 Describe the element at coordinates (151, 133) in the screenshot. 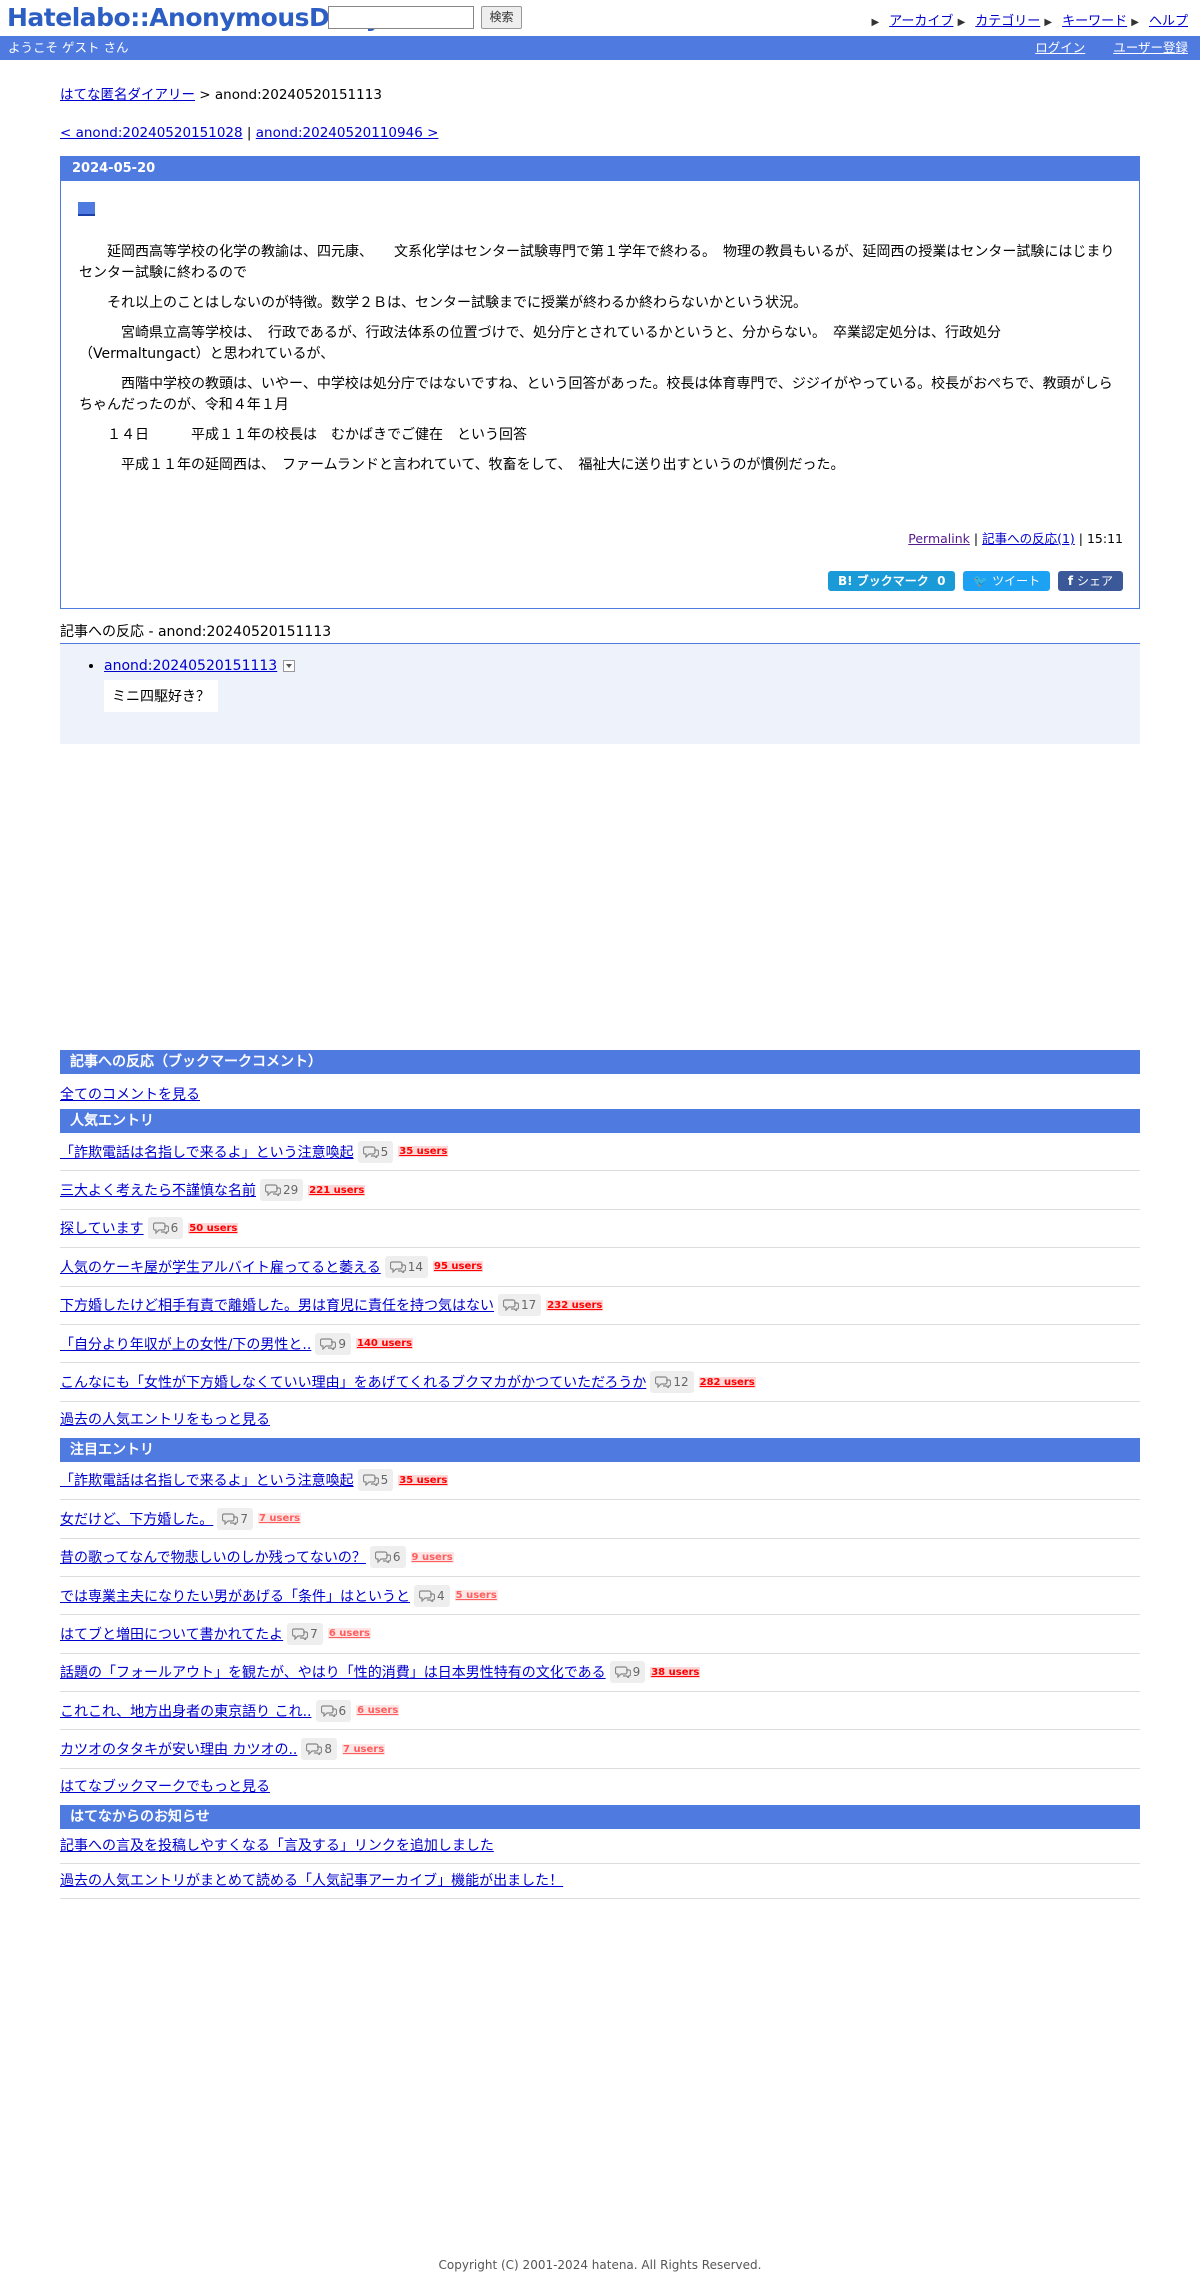

I see `prev-entry-link: < anond:20240520151028` at that location.